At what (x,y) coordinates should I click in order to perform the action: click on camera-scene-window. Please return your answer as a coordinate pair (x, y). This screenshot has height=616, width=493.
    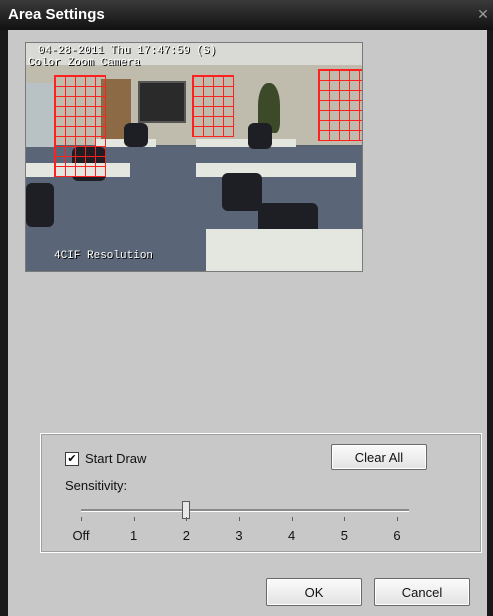
    Looking at the image, I should click on (41, 118).